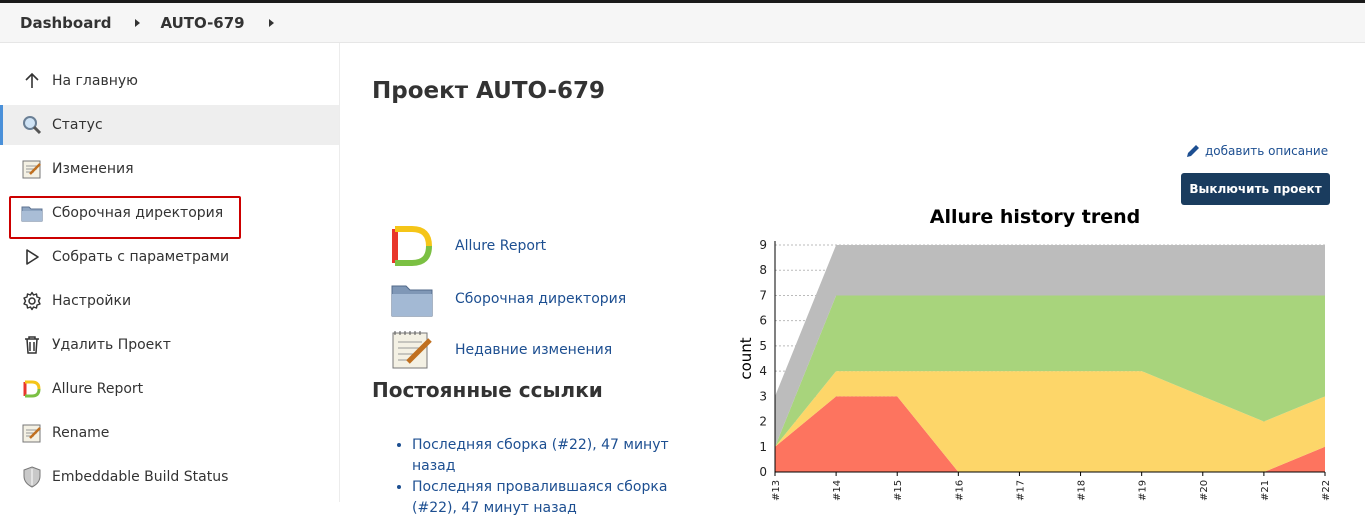 The width and height of the screenshot is (1365, 519). Describe the element at coordinates (763, 447) in the screenshot. I see `chart-y-tick-label: 1` at that location.